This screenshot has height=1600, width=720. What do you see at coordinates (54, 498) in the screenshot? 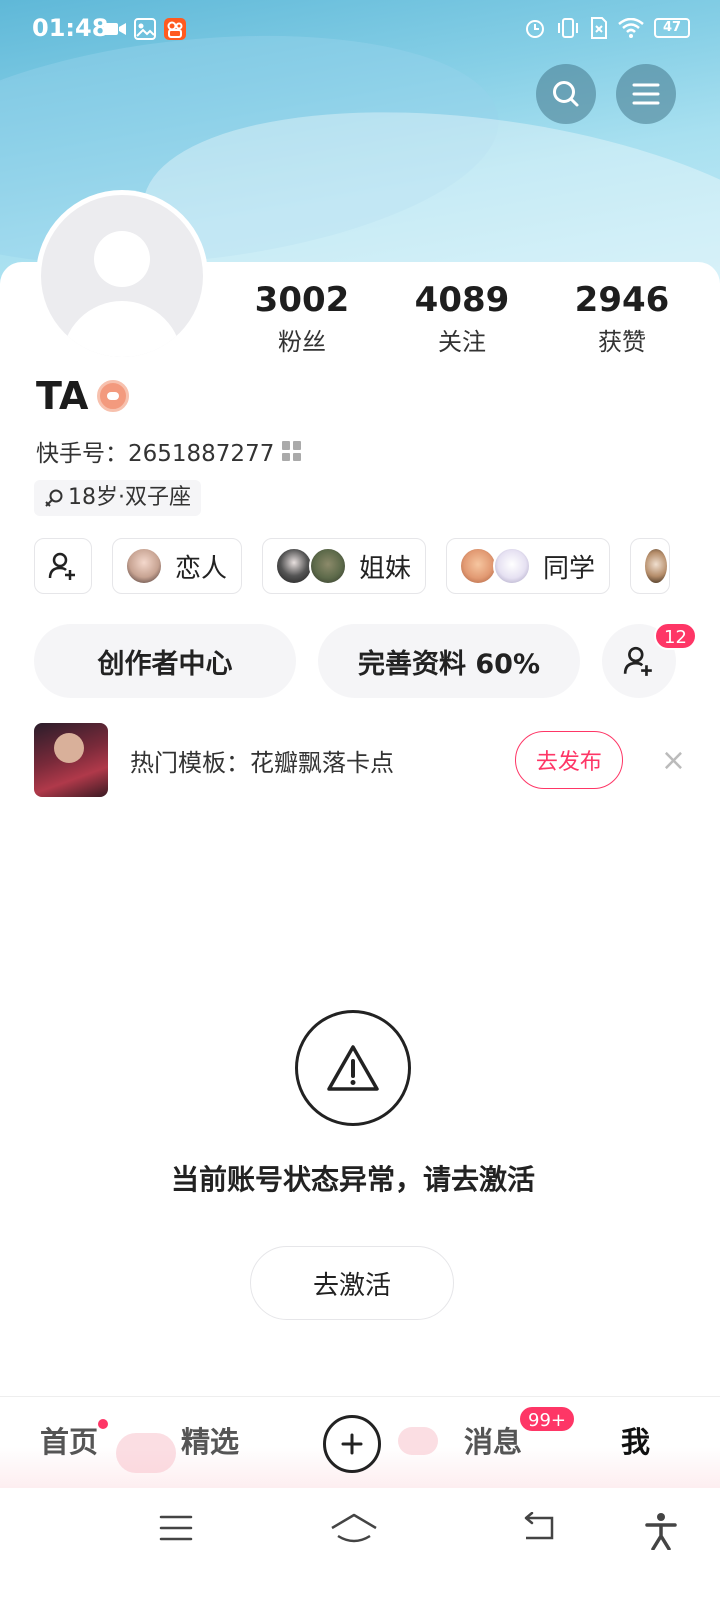
I see `female-gender-icon` at bounding box center [54, 498].